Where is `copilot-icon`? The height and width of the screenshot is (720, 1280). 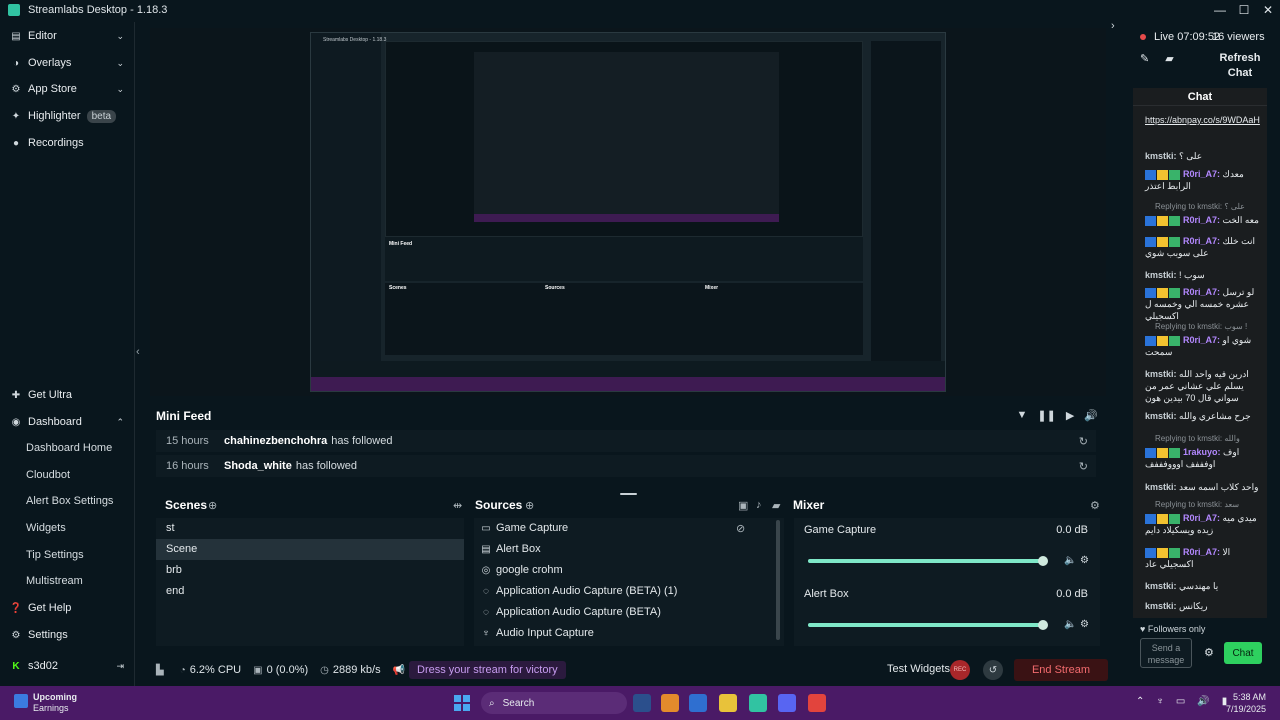
copilot-icon is located at coordinates (670, 703).